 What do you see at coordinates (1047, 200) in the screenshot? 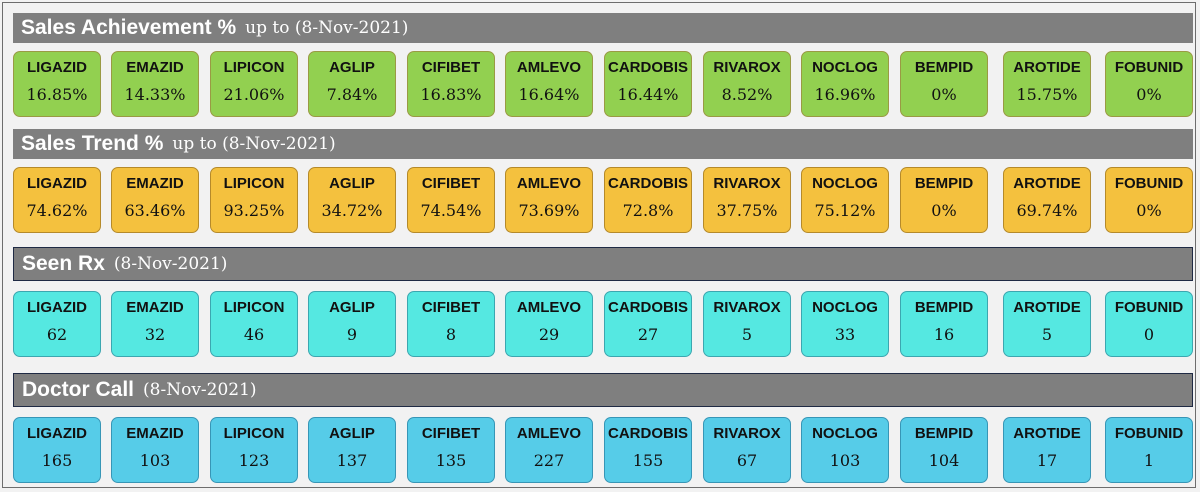
I see `tile-arotide: AROTIDE 69.74%` at bounding box center [1047, 200].